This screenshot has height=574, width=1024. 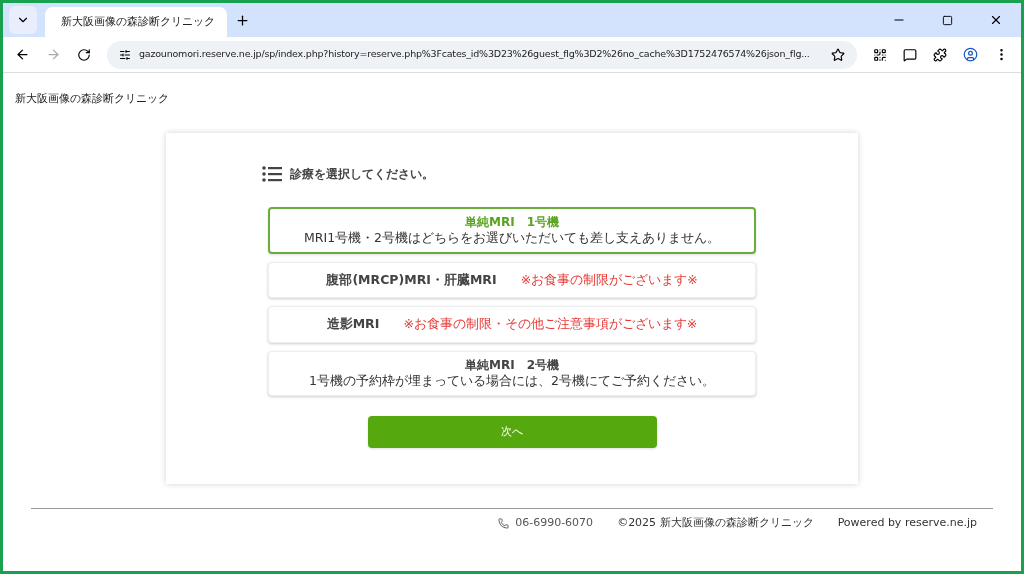 I want to click on tab-title: 新大阪画像の森診断クリニック, so click(x=138, y=22).